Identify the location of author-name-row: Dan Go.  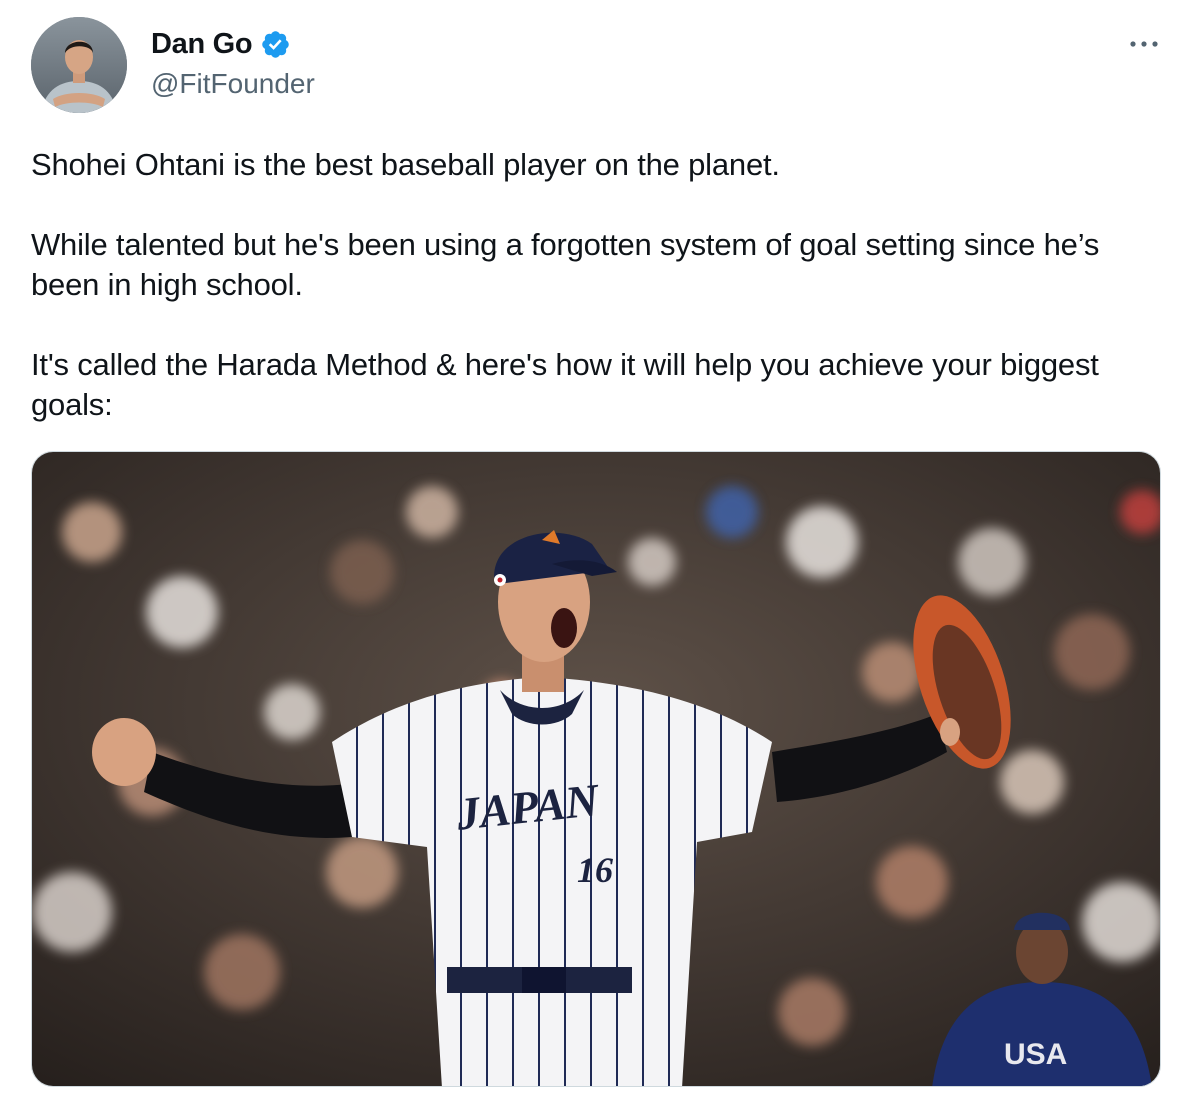
(221, 44).